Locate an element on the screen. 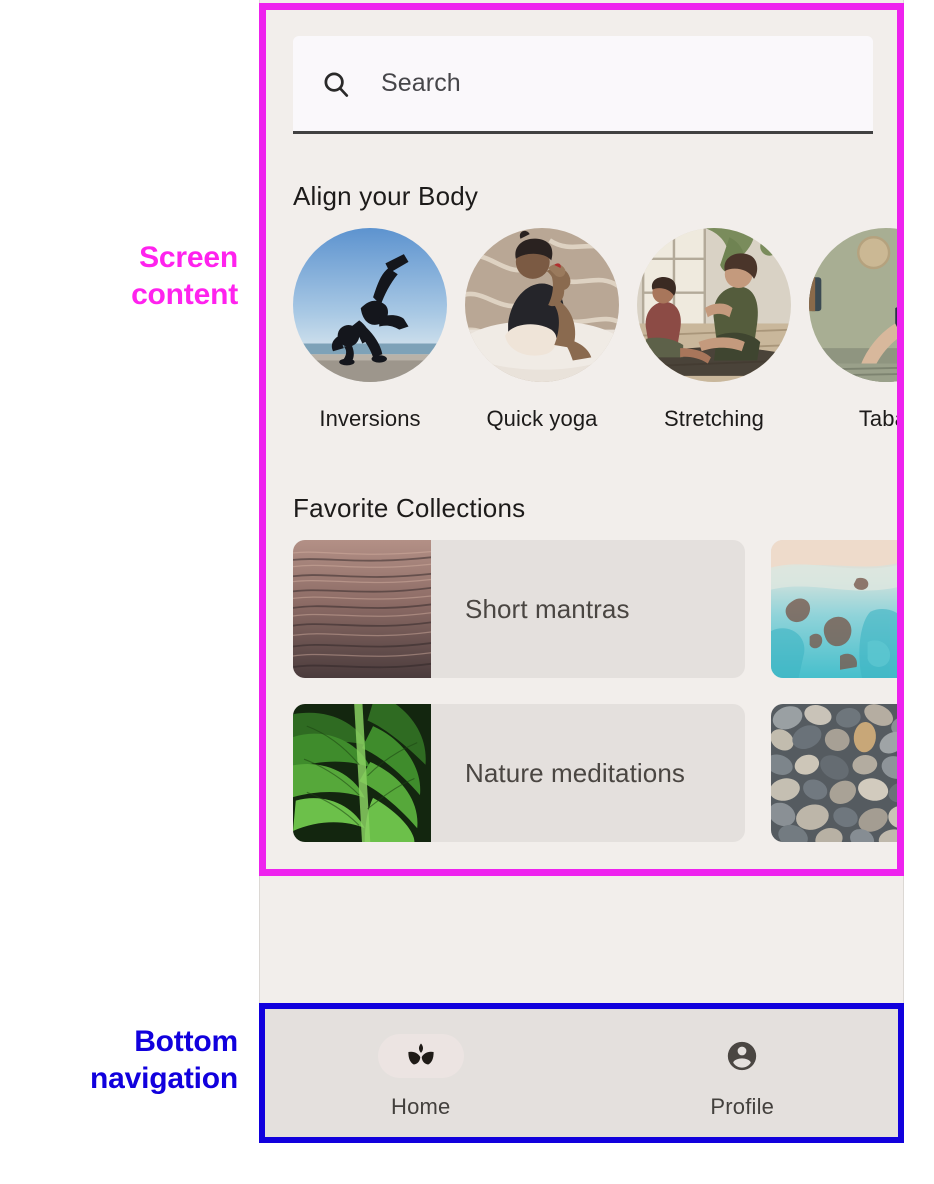 This screenshot has width=934, height=1184. account-circle-icon is located at coordinates (742, 1056).